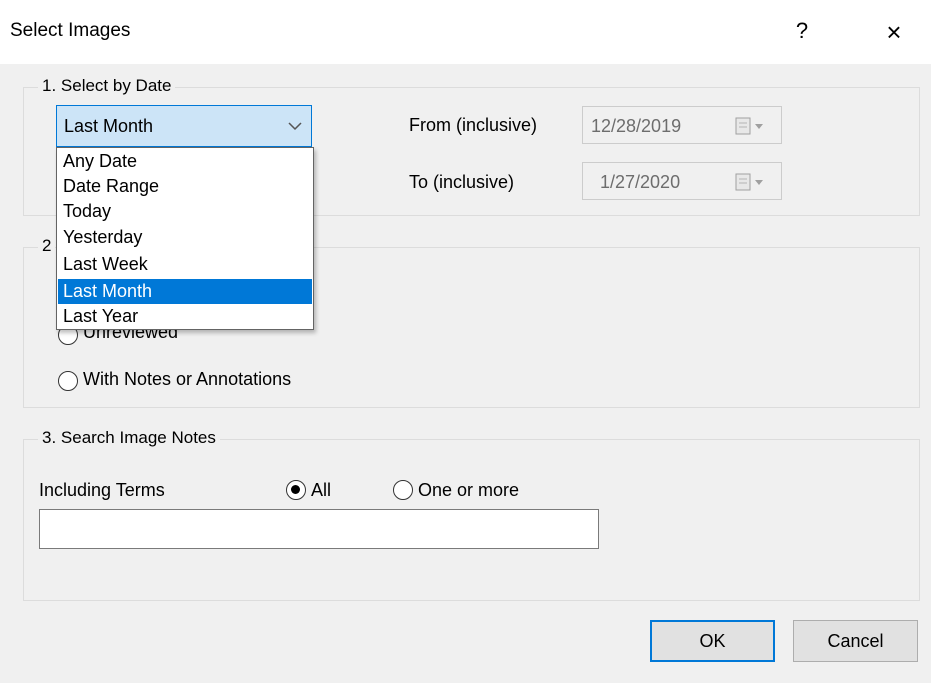 The width and height of the screenshot is (931, 683). What do you see at coordinates (469, 490) in the screenshot?
I see `one-or-more-label: One or more` at bounding box center [469, 490].